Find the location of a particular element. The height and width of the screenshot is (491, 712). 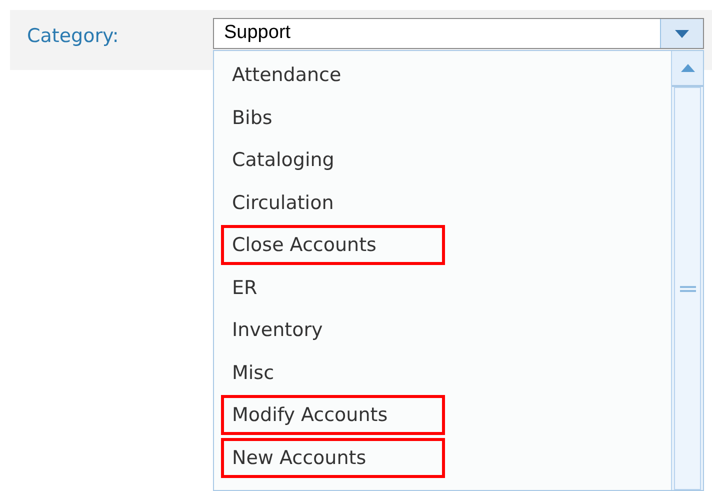

caret-icon is located at coordinates (682, 34).